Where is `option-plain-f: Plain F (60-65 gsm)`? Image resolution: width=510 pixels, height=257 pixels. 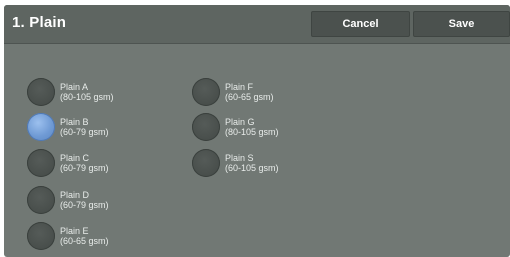 option-plain-f: Plain F (60-65 gsm) is located at coordinates (233, 92).